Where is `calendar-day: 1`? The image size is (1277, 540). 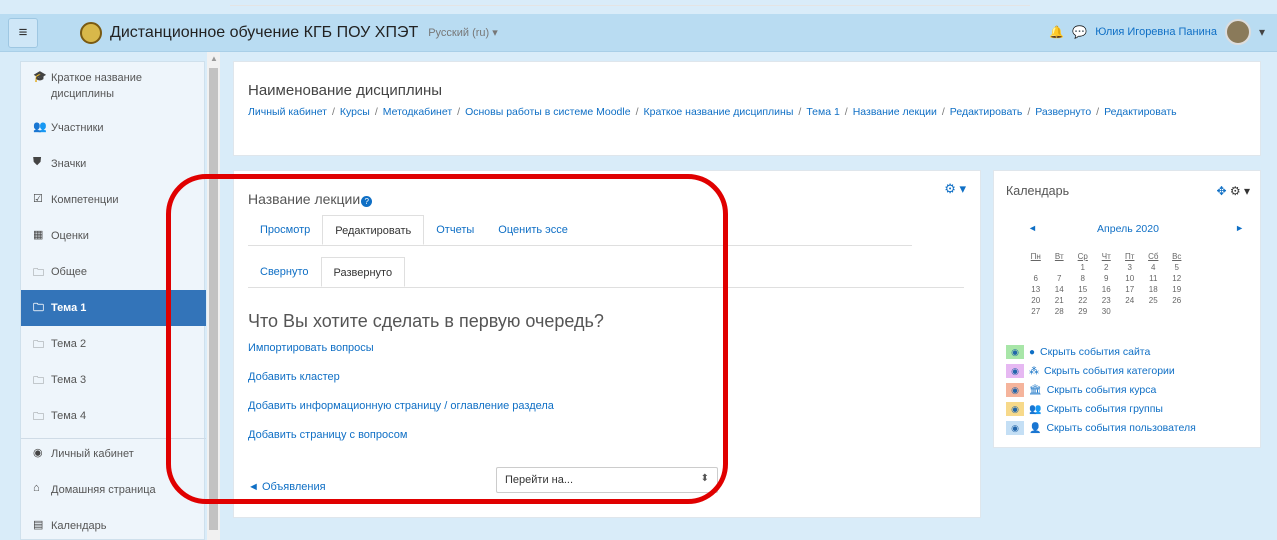 calendar-day: 1 is located at coordinates (1083, 267).